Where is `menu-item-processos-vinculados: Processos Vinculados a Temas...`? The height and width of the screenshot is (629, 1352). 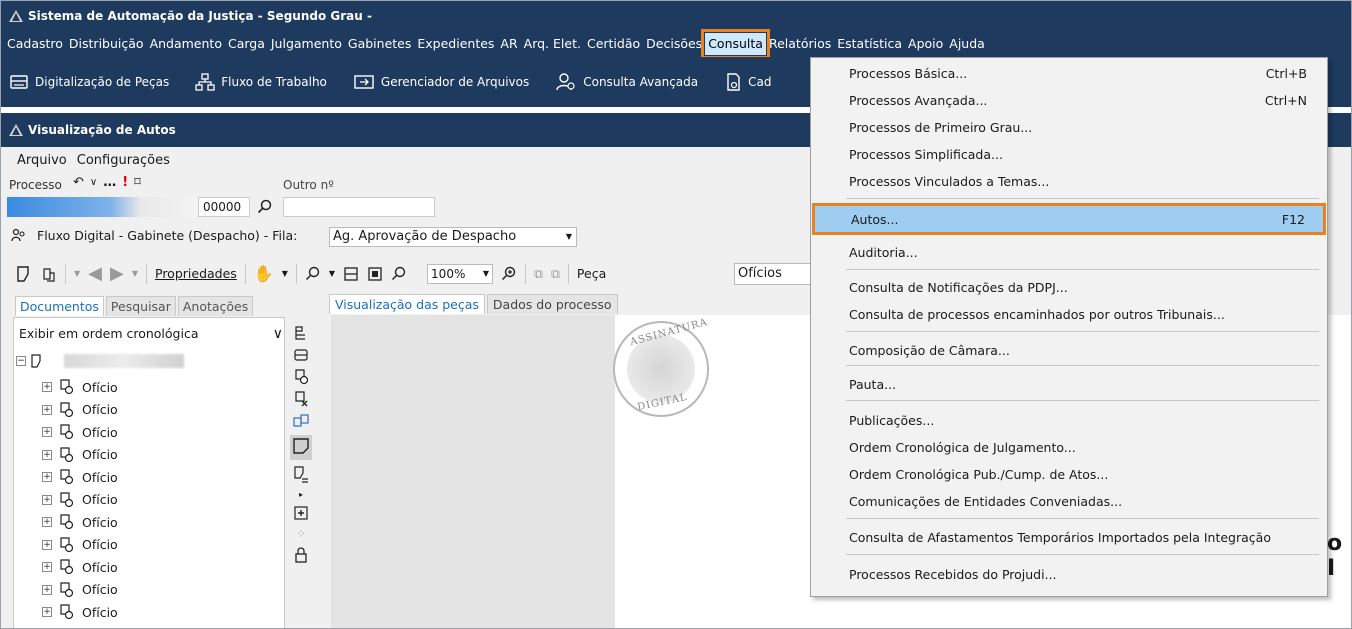 menu-item-processos-vinculados: Processos Vinculados a Temas... is located at coordinates (1069, 181).